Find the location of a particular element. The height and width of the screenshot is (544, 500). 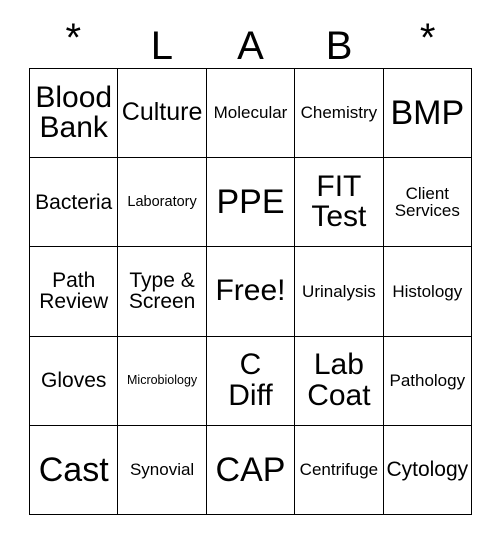

bingo-free-space: Free! is located at coordinates (251, 292).